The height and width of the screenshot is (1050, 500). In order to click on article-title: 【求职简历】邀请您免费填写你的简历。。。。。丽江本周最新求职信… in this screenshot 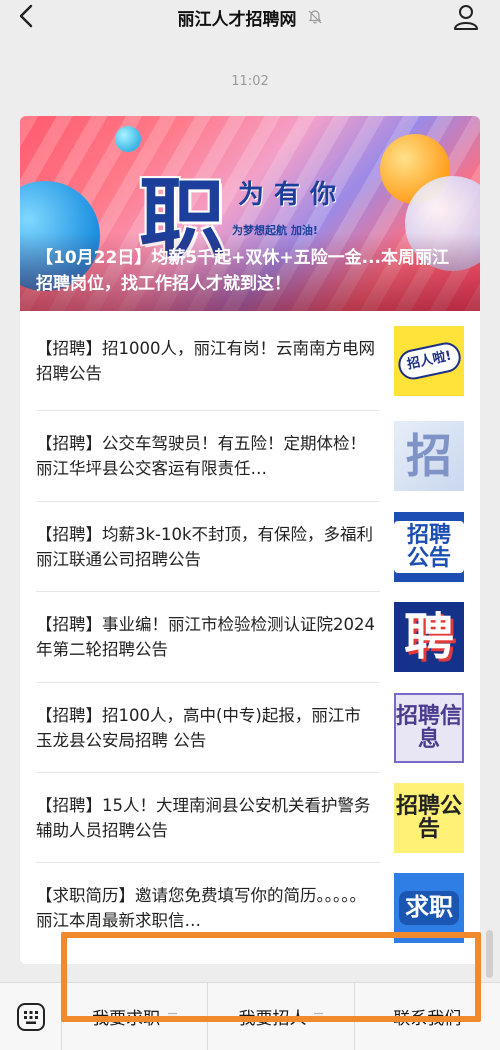, I will do `click(201, 908)`.